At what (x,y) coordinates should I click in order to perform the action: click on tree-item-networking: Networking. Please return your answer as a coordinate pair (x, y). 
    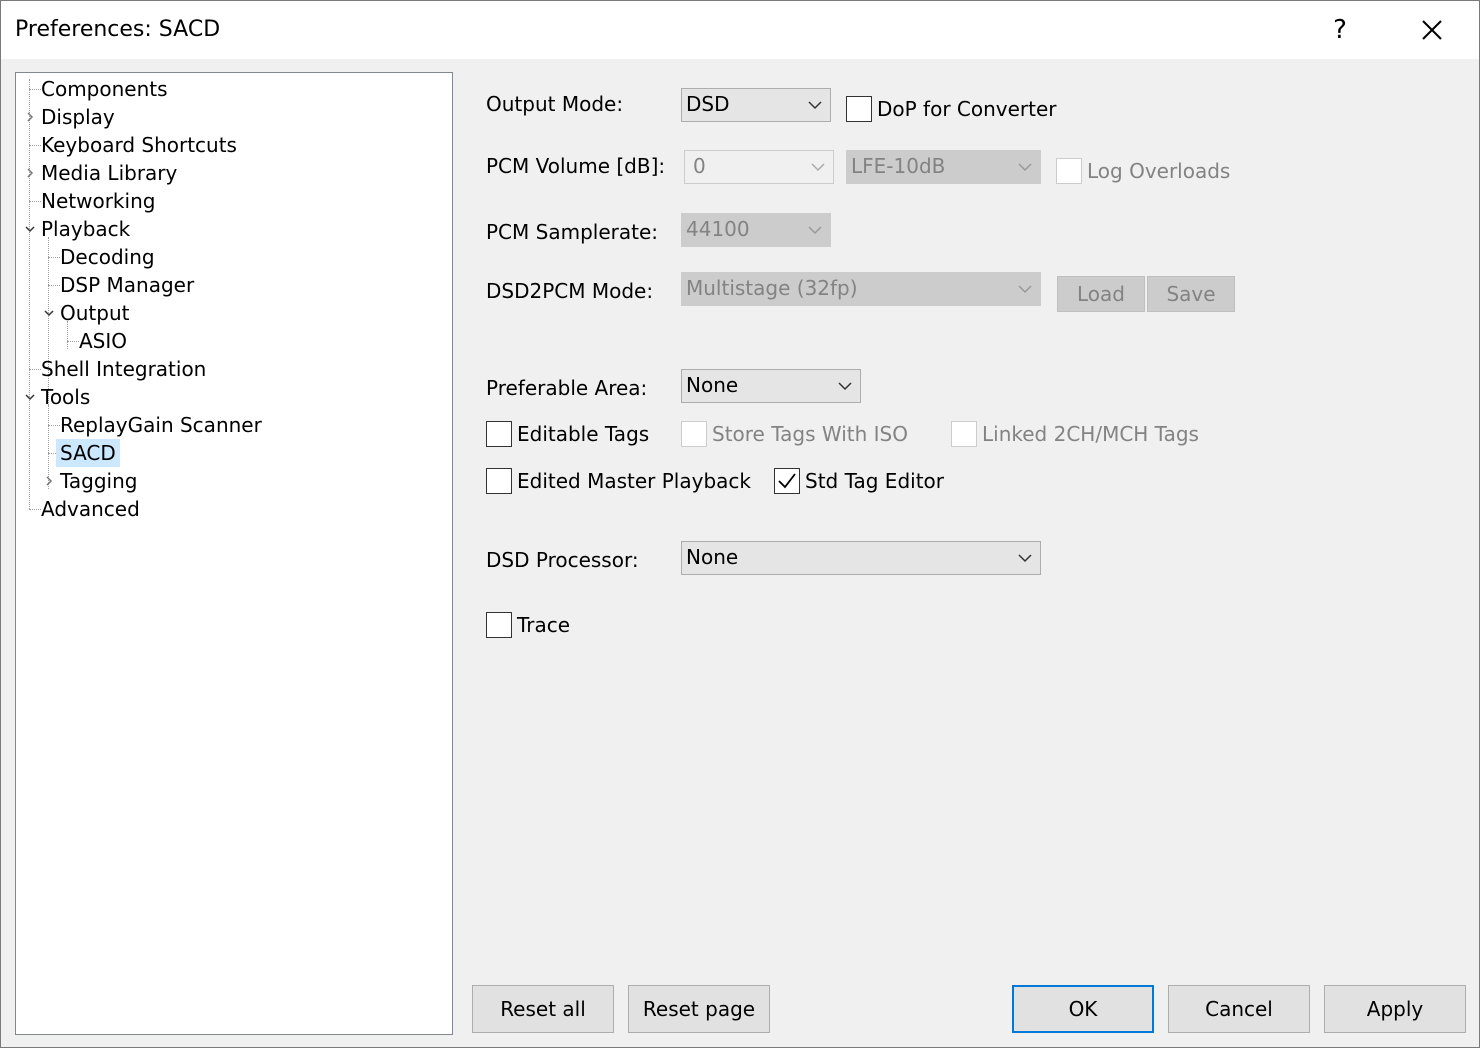
    Looking at the image, I should click on (98, 201).